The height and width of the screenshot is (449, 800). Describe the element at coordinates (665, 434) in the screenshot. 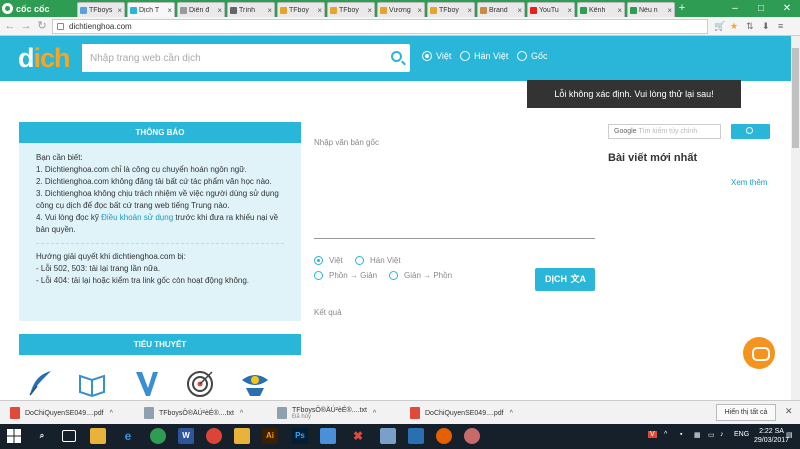

I see `tray-up-icon: ^` at that location.